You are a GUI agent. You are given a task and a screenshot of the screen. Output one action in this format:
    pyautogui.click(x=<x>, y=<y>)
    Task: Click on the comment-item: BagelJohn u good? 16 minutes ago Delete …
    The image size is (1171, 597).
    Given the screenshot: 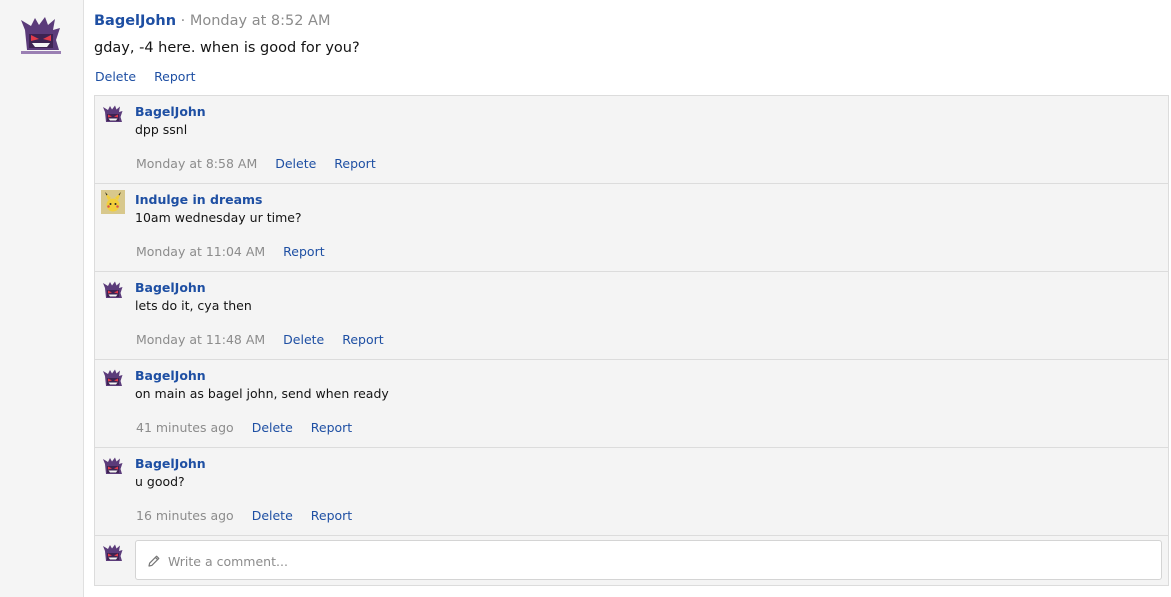 What is the action you would take?
    pyautogui.click(x=631, y=492)
    